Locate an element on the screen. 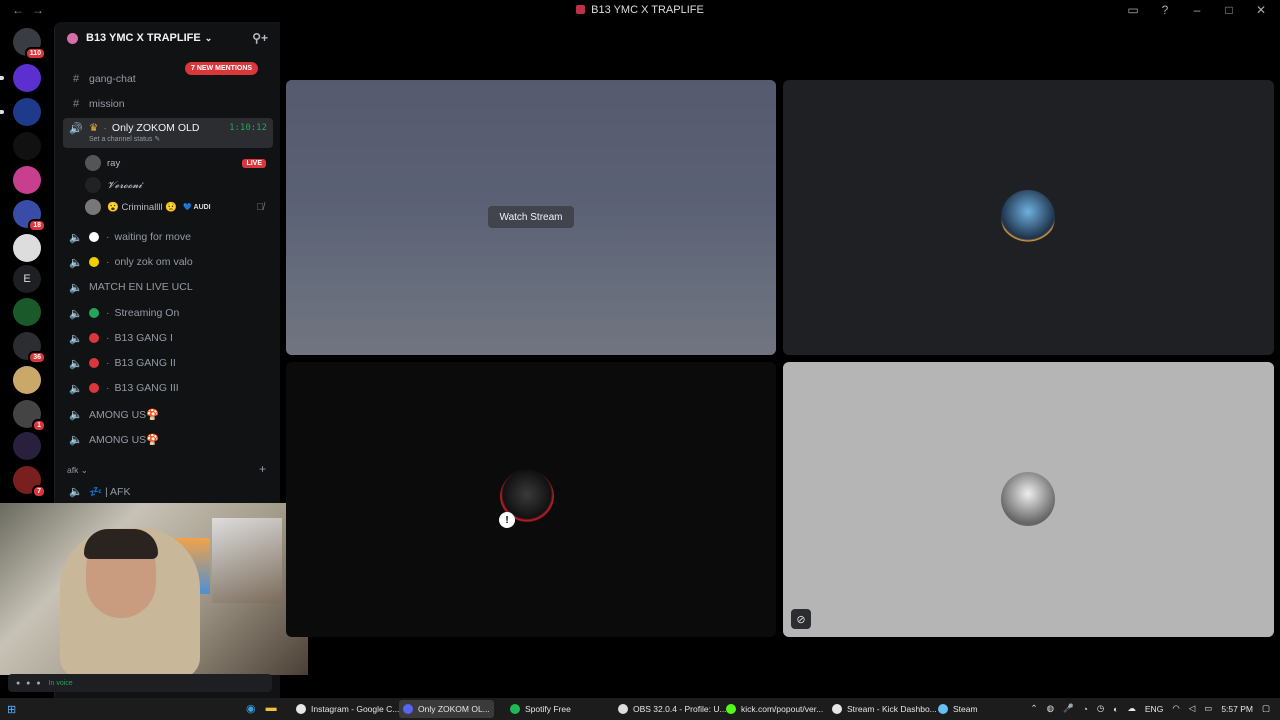  voice-user: 😮 Criminallll 😟 💙 AUDI is located at coordinates (175, 207).